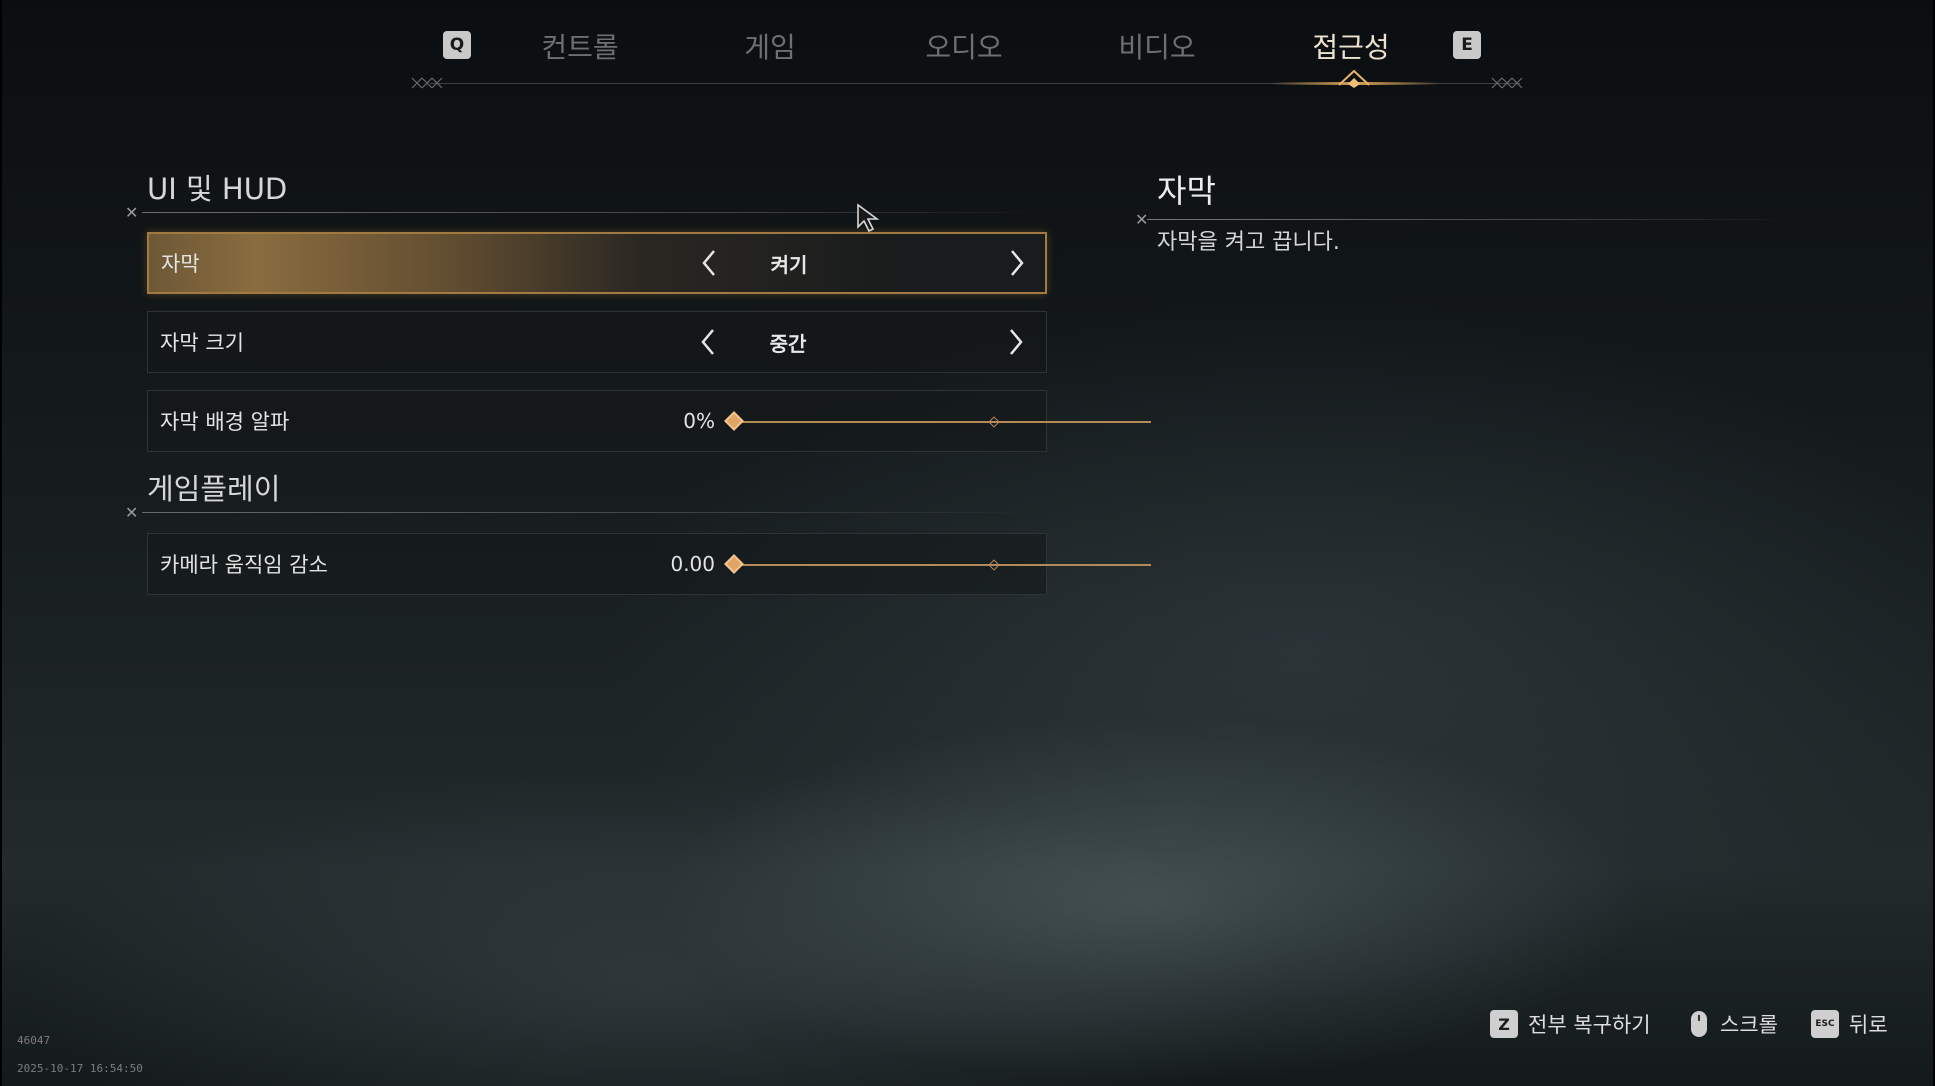 Image resolution: width=1935 pixels, height=1086 pixels. Describe the element at coordinates (427, 83) in the screenshot. I see `tab-line-left-ornament` at that location.